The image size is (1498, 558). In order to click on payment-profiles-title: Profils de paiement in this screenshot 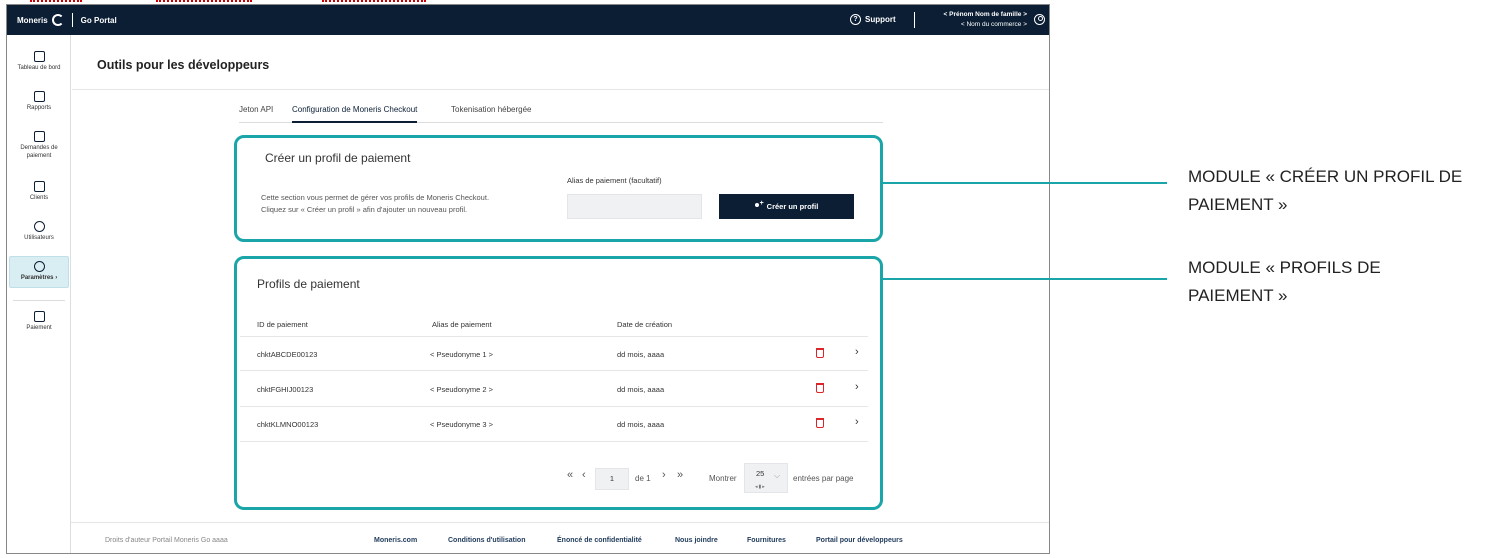, I will do `click(308, 284)`.